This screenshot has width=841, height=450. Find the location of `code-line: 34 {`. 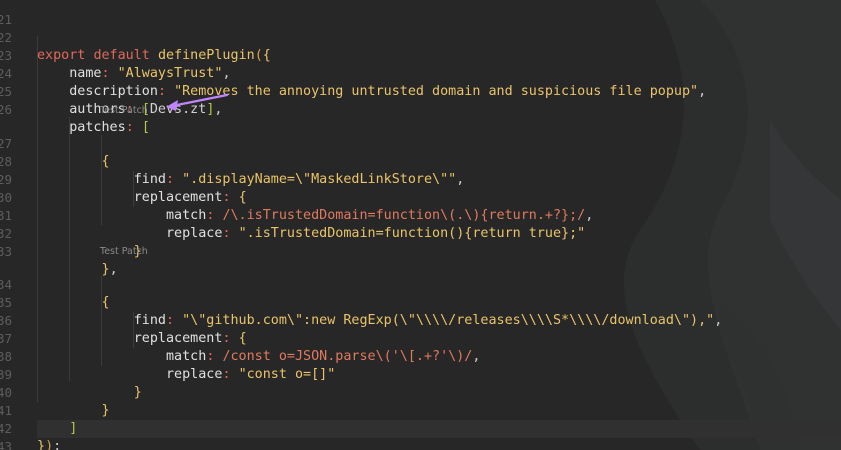

code-line: 34 { is located at coordinates (420, 284).